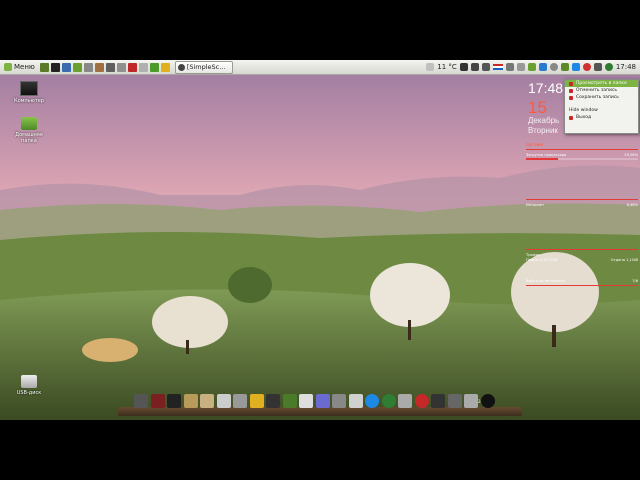 Image resolution: width=640 pixels, height=480 pixels. I want to click on tray-clock: 17:48, so click(626, 67).